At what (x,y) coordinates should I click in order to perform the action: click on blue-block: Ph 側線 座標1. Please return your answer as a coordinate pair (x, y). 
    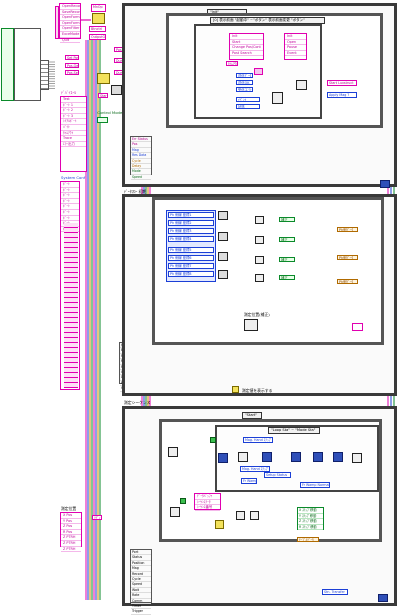
    Looking at the image, I should click on (191, 215).